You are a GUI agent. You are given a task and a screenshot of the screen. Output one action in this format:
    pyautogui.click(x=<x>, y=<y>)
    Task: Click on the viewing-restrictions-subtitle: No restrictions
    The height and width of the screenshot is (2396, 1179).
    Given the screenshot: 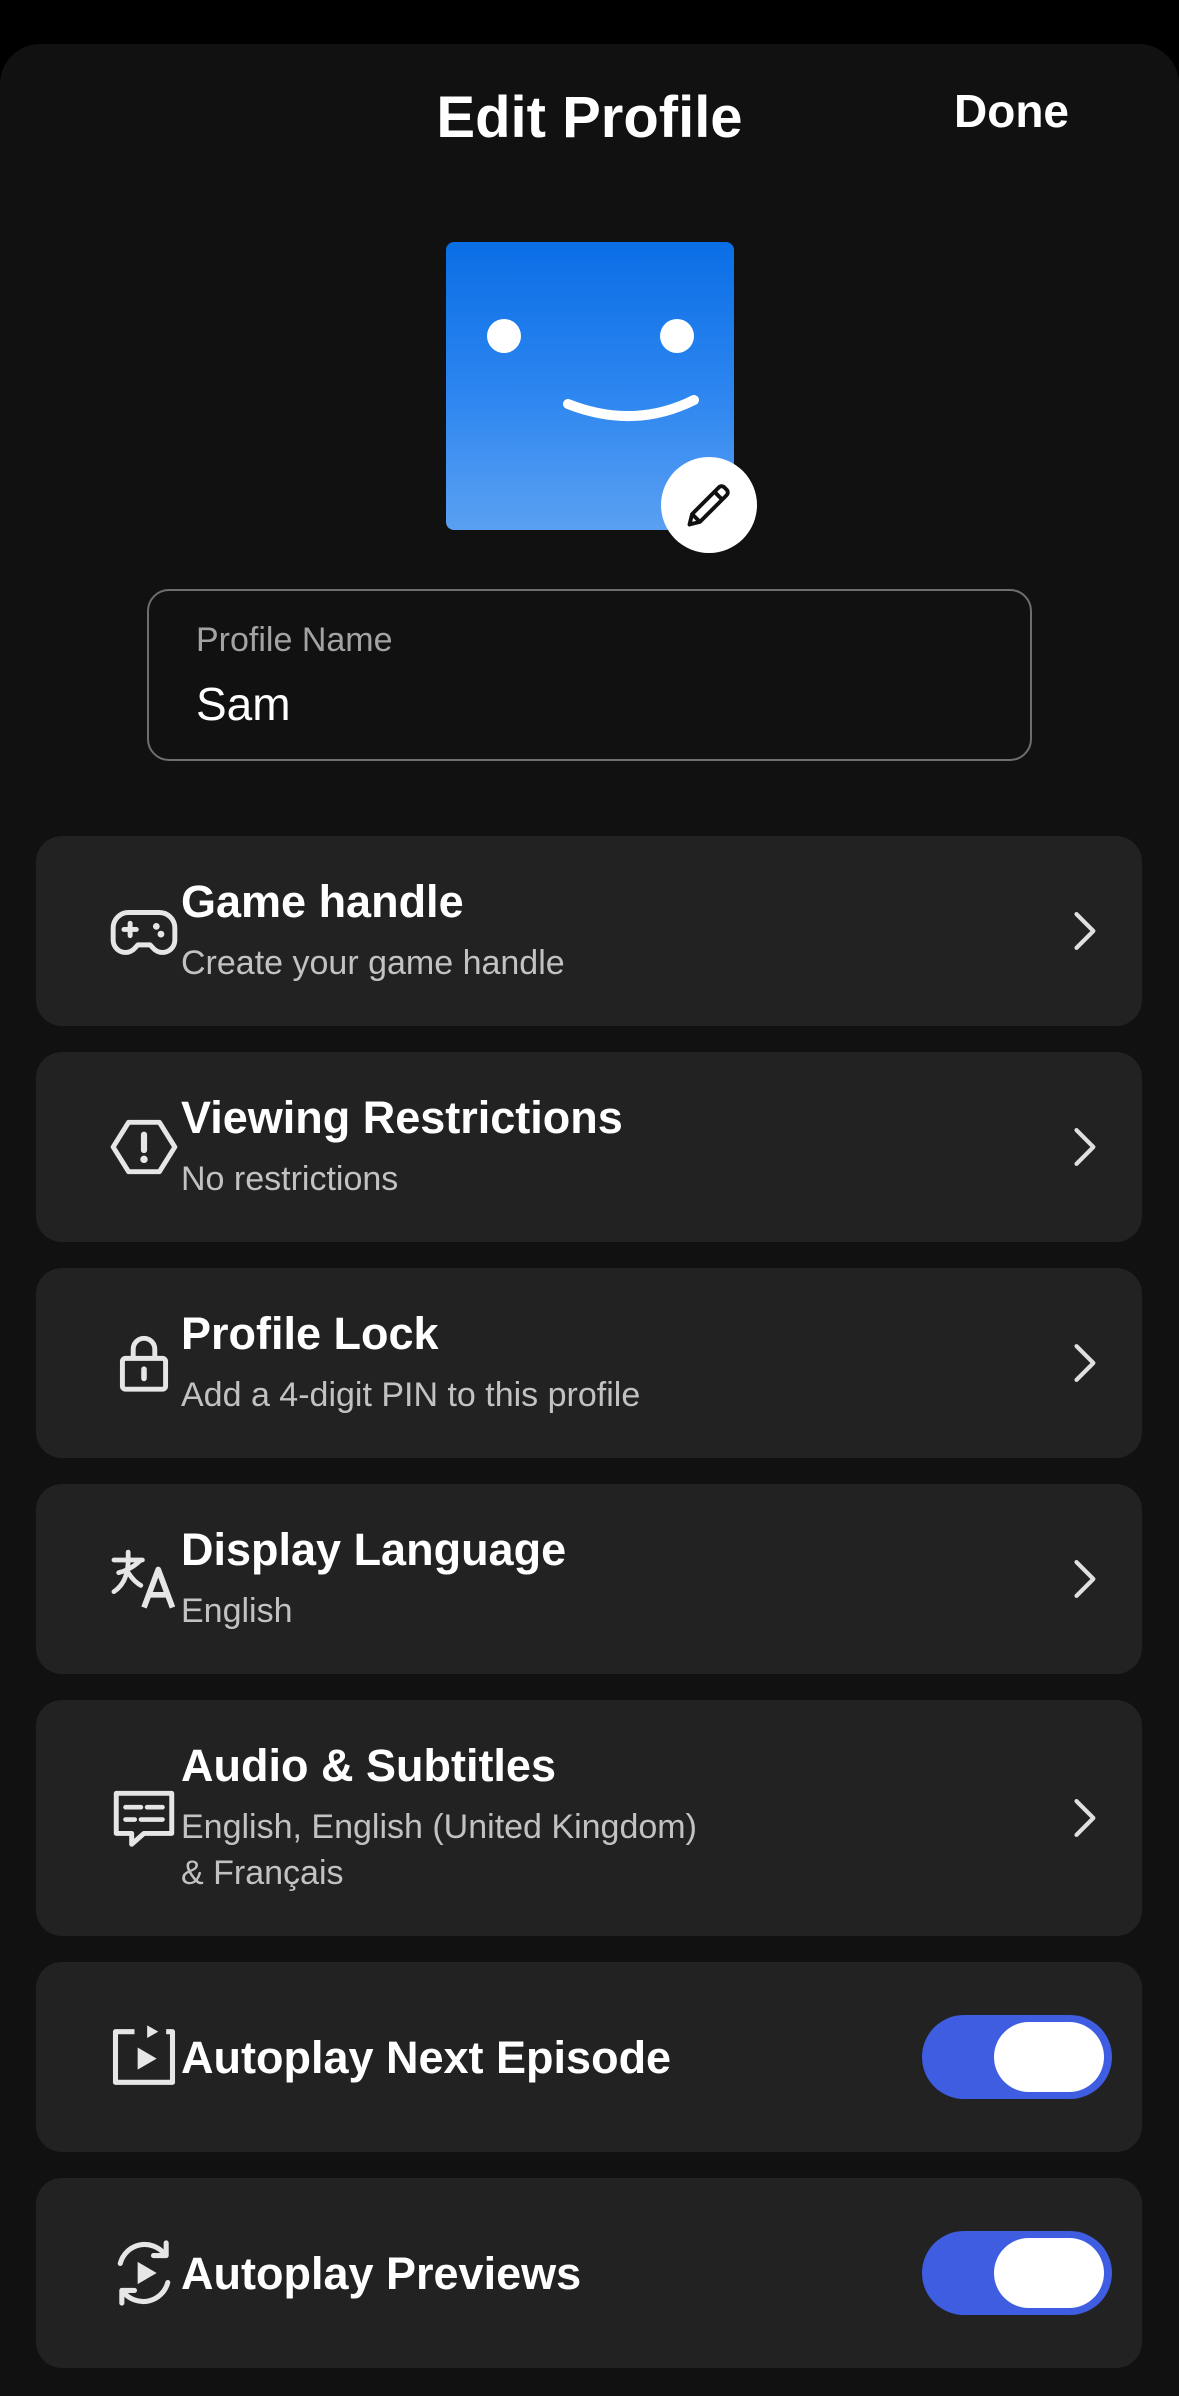 What is the action you would take?
    pyautogui.click(x=290, y=1179)
    